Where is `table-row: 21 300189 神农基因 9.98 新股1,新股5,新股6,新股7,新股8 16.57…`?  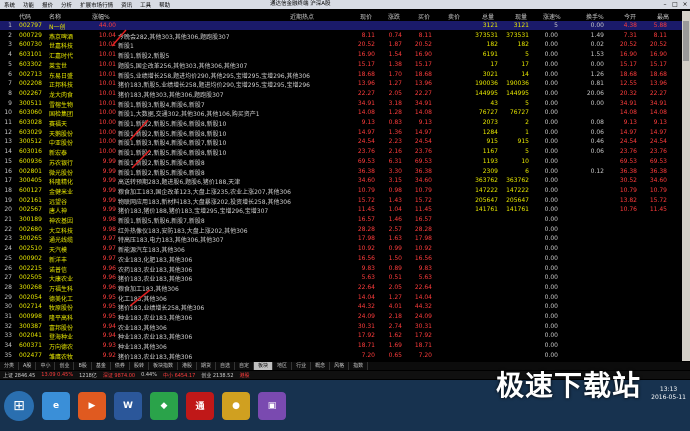 table-row: 21 300189 神农基因 9.98 新股1,新股5,新股6,新股7,新股8 16.57… is located at coordinates (341, 220).